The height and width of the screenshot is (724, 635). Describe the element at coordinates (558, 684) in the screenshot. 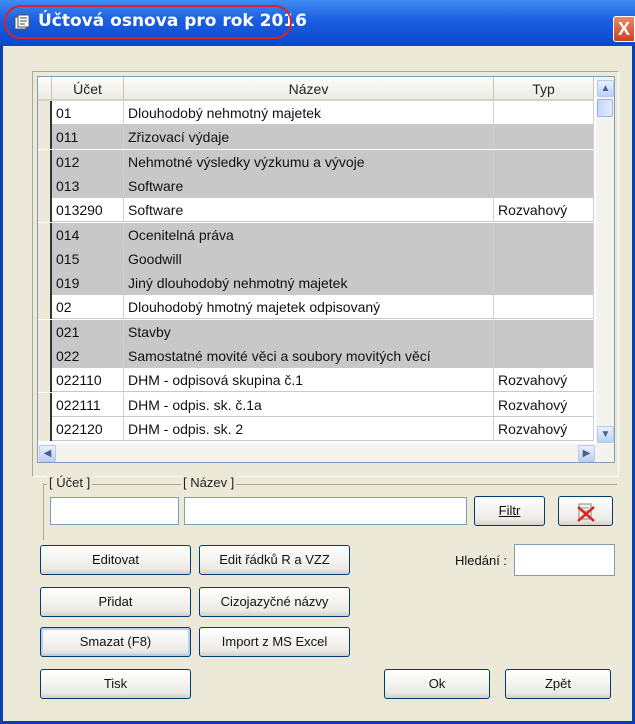

I see `zpet-button: Zpět` at that location.